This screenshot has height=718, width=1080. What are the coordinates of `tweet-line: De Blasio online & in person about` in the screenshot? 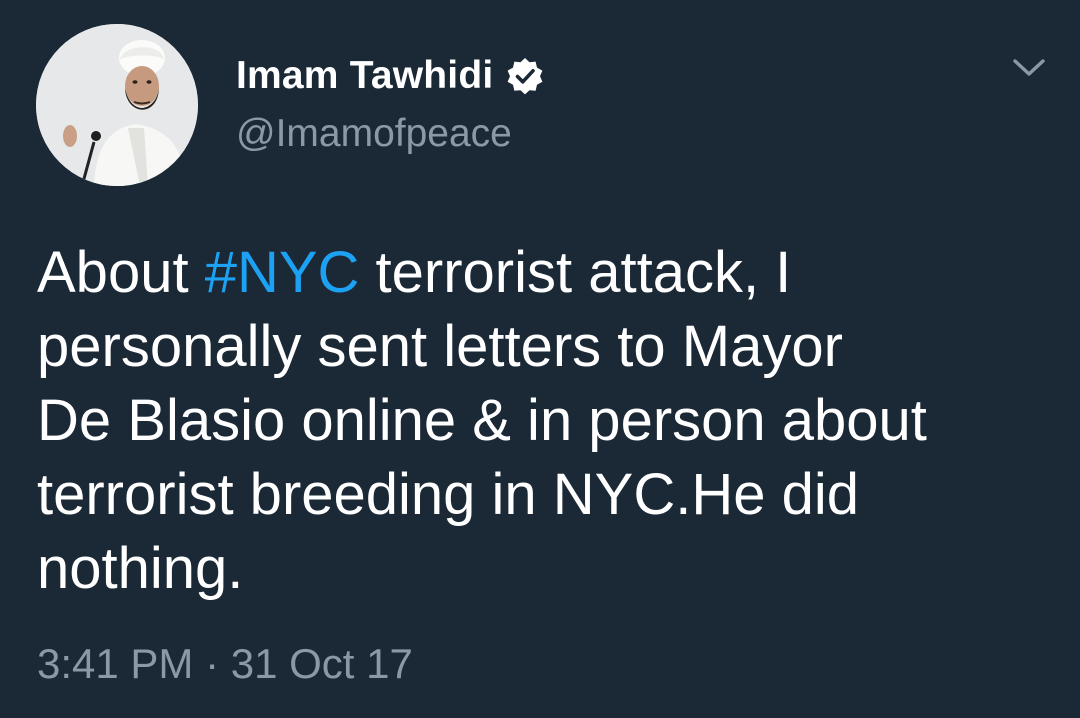 It's located at (482, 420).